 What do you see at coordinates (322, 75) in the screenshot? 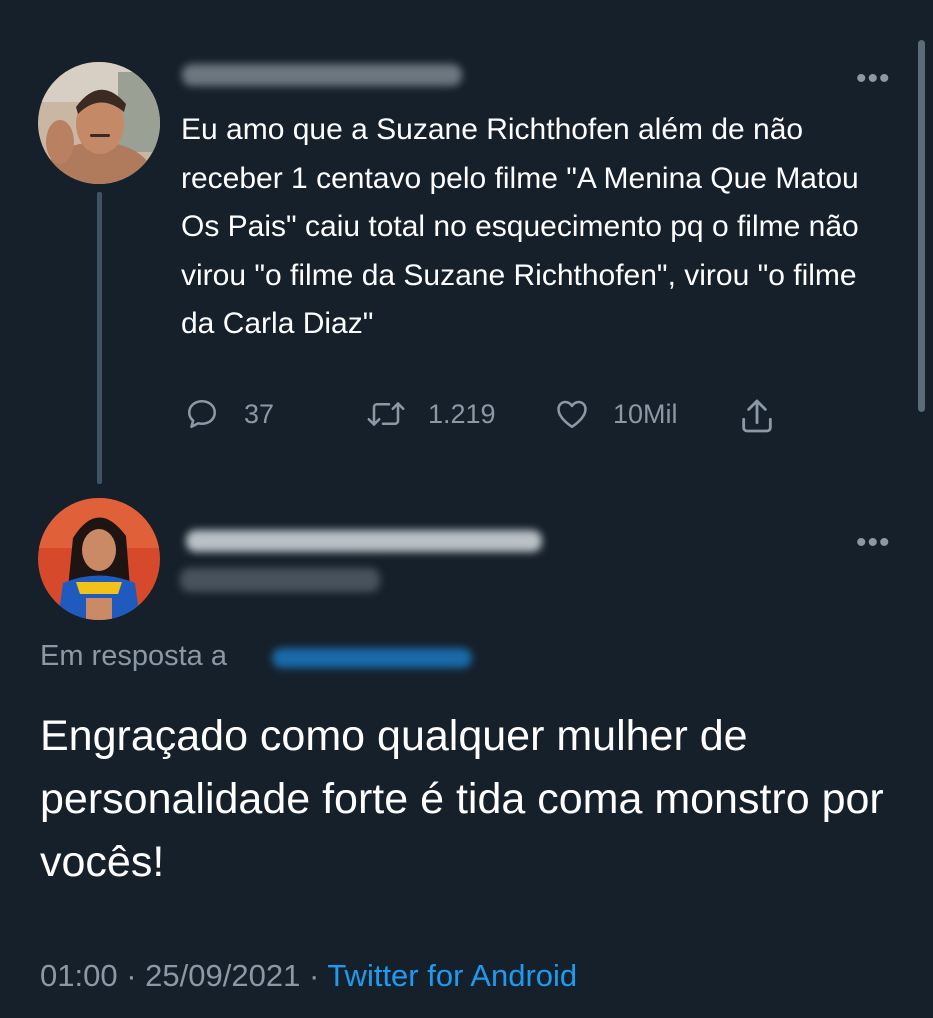
I see `author-name-tweet1` at bounding box center [322, 75].